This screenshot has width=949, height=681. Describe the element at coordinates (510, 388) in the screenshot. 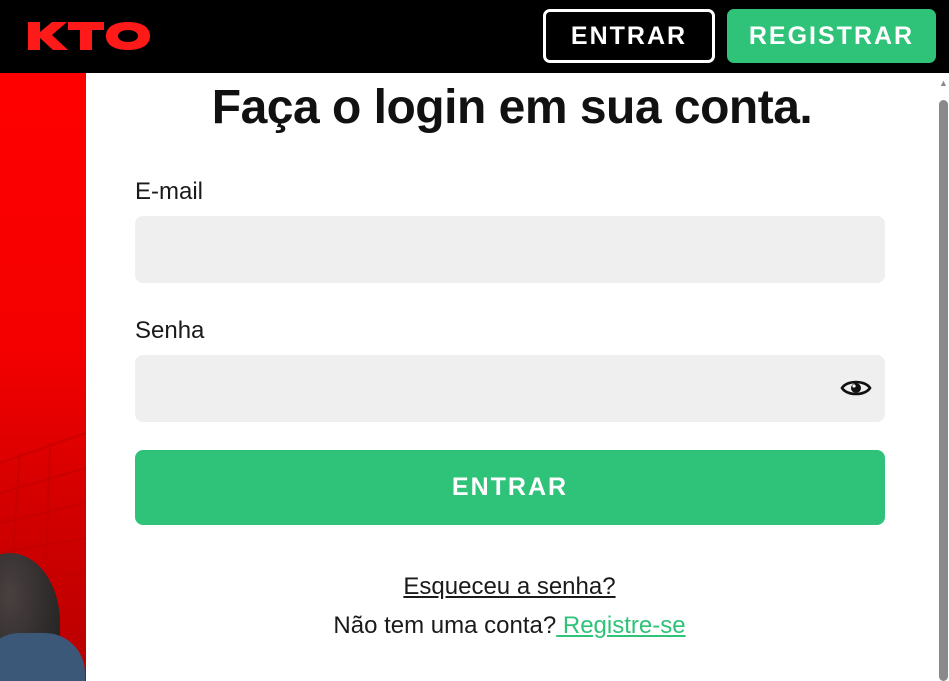

I see `password-field` at that location.